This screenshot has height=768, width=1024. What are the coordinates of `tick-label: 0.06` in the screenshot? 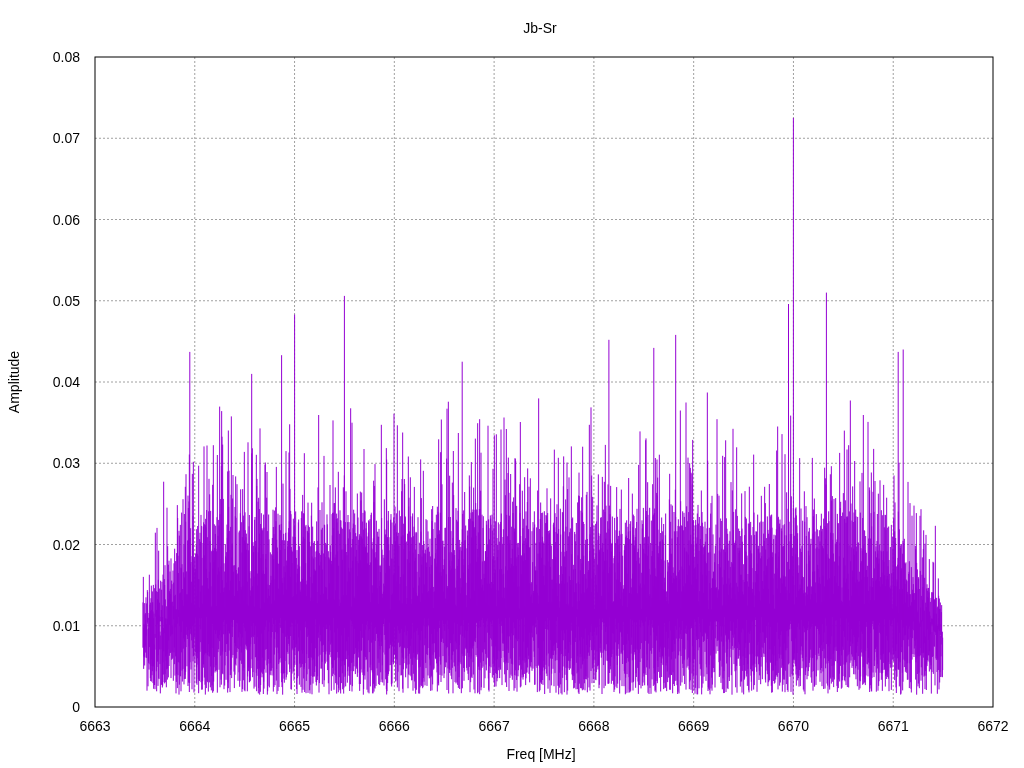 It's located at (66, 219).